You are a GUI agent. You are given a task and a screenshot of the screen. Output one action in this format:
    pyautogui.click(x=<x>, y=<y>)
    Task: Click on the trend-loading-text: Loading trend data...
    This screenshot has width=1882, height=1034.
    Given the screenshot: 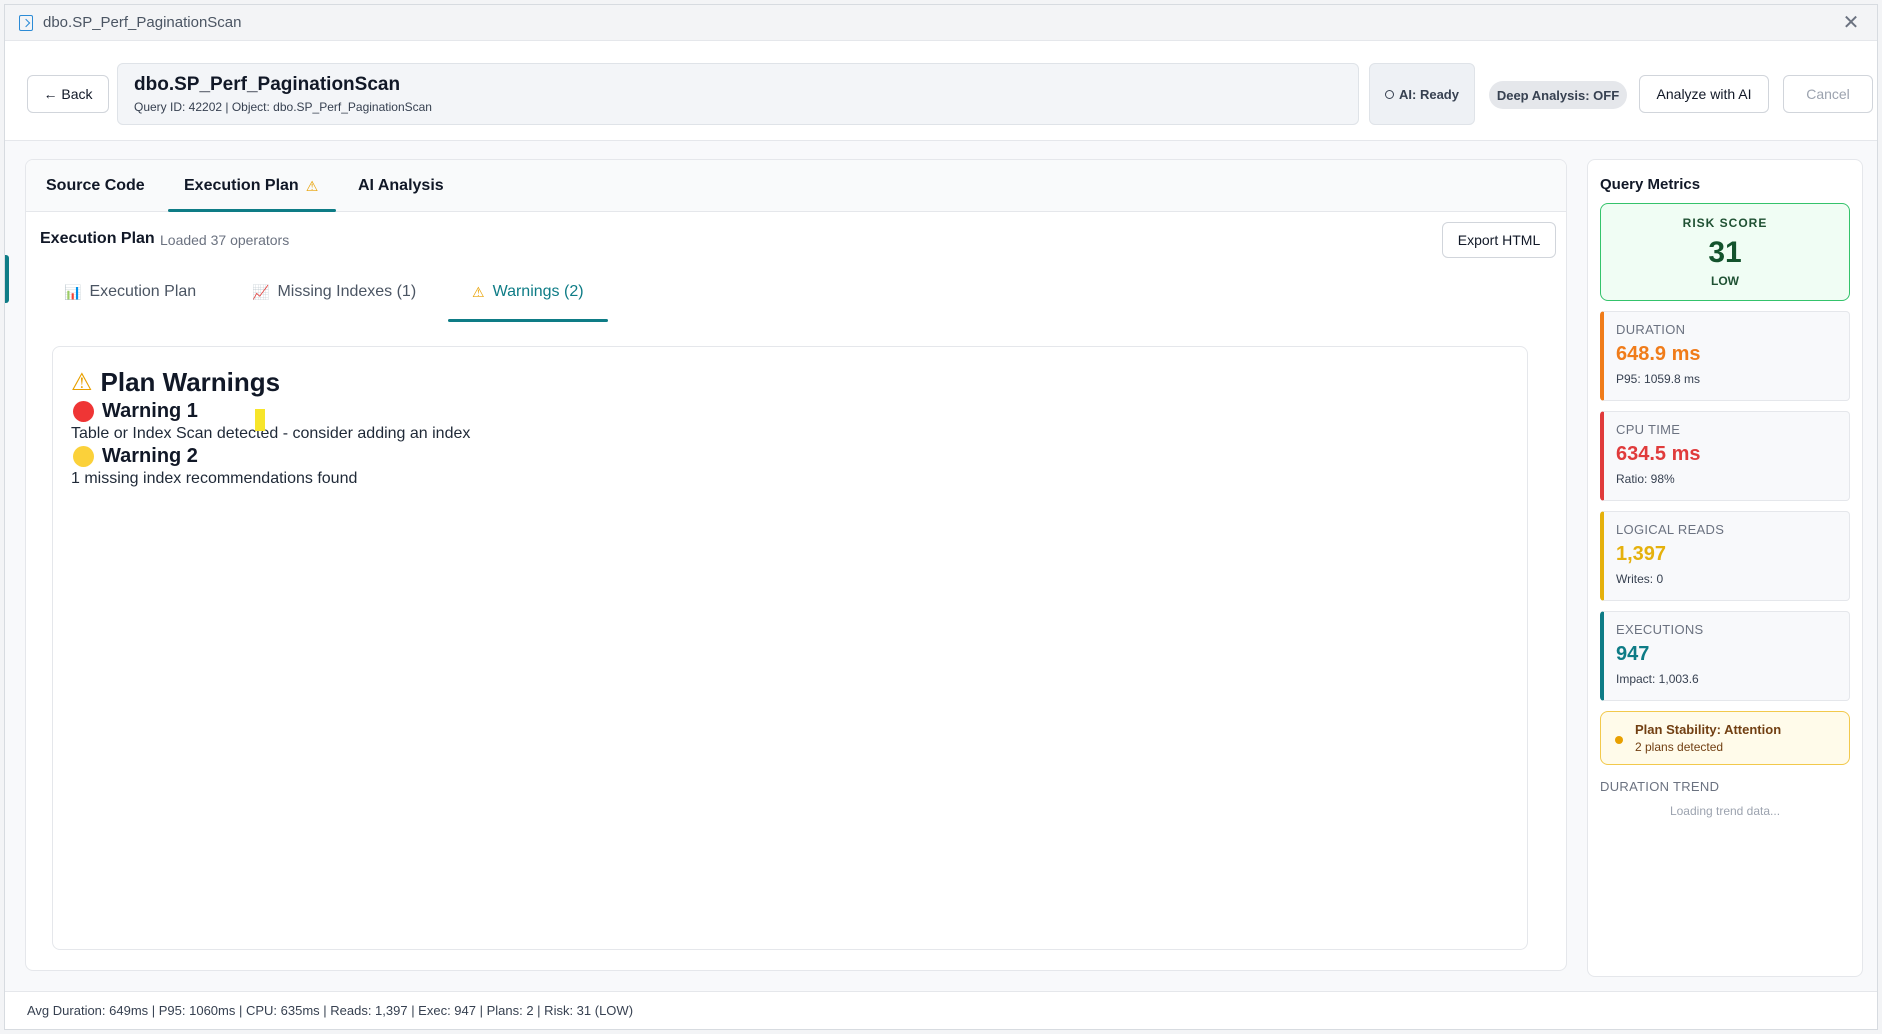 What is the action you would take?
    pyautogui.click(x=1725, y=811)
    